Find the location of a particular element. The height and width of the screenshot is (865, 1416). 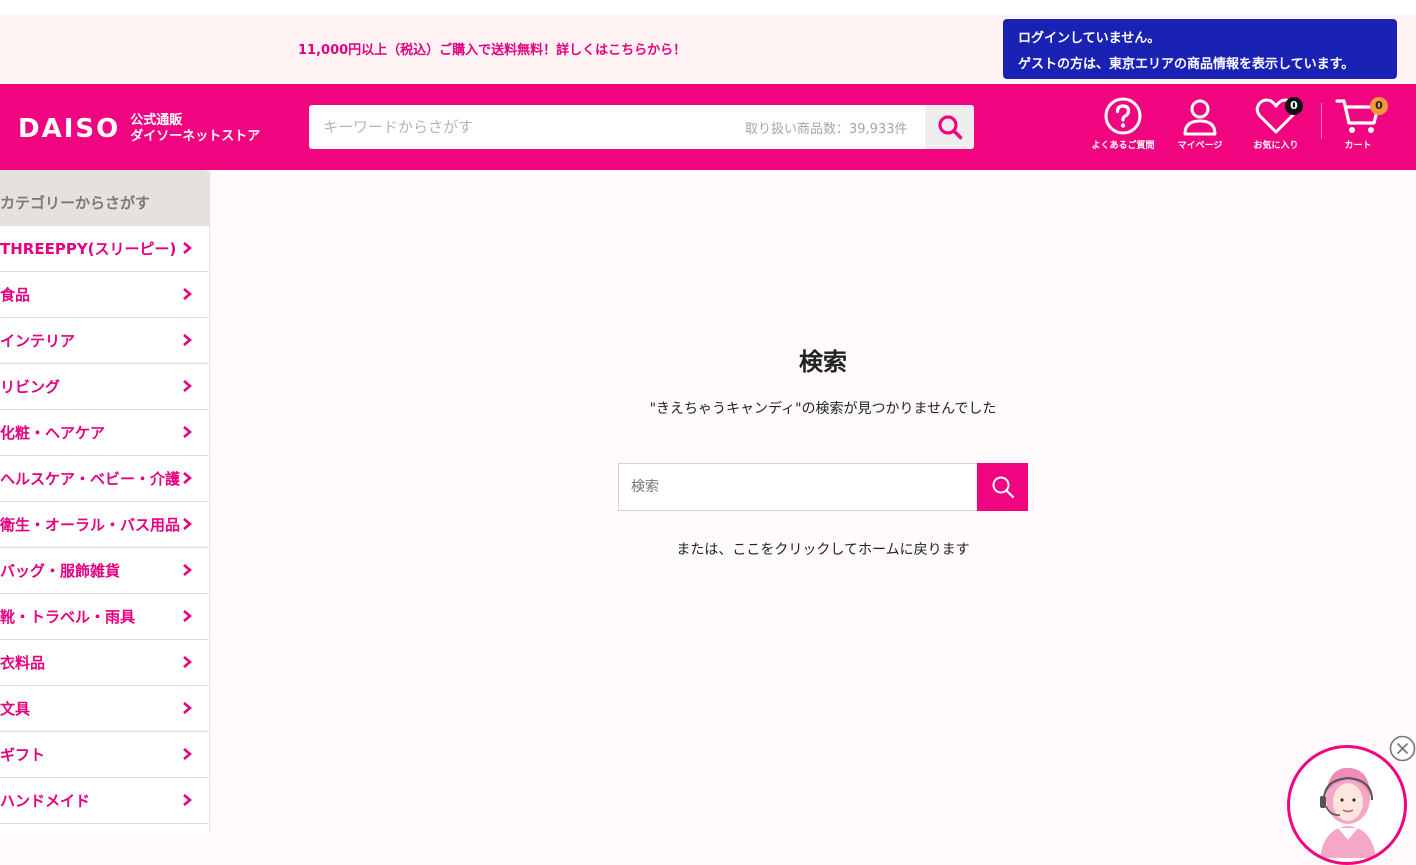

sidebar-item-clothing: 衣料品 is located at coordinates (104, 663).